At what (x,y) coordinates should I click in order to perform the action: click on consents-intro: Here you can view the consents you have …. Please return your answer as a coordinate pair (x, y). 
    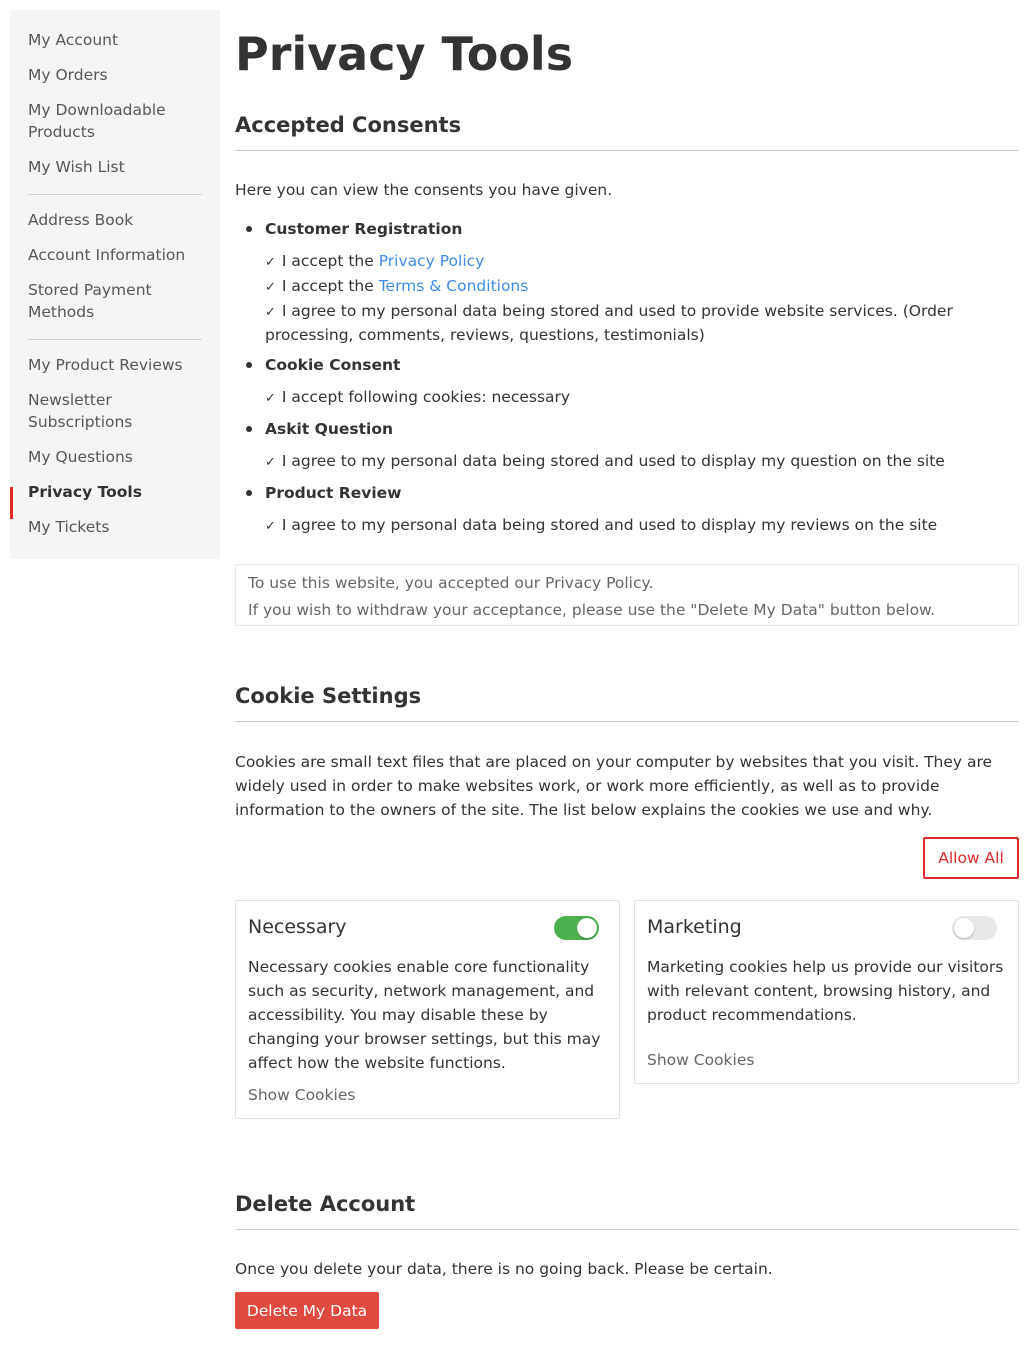
    Looking at the image, I should click on (424, 190).